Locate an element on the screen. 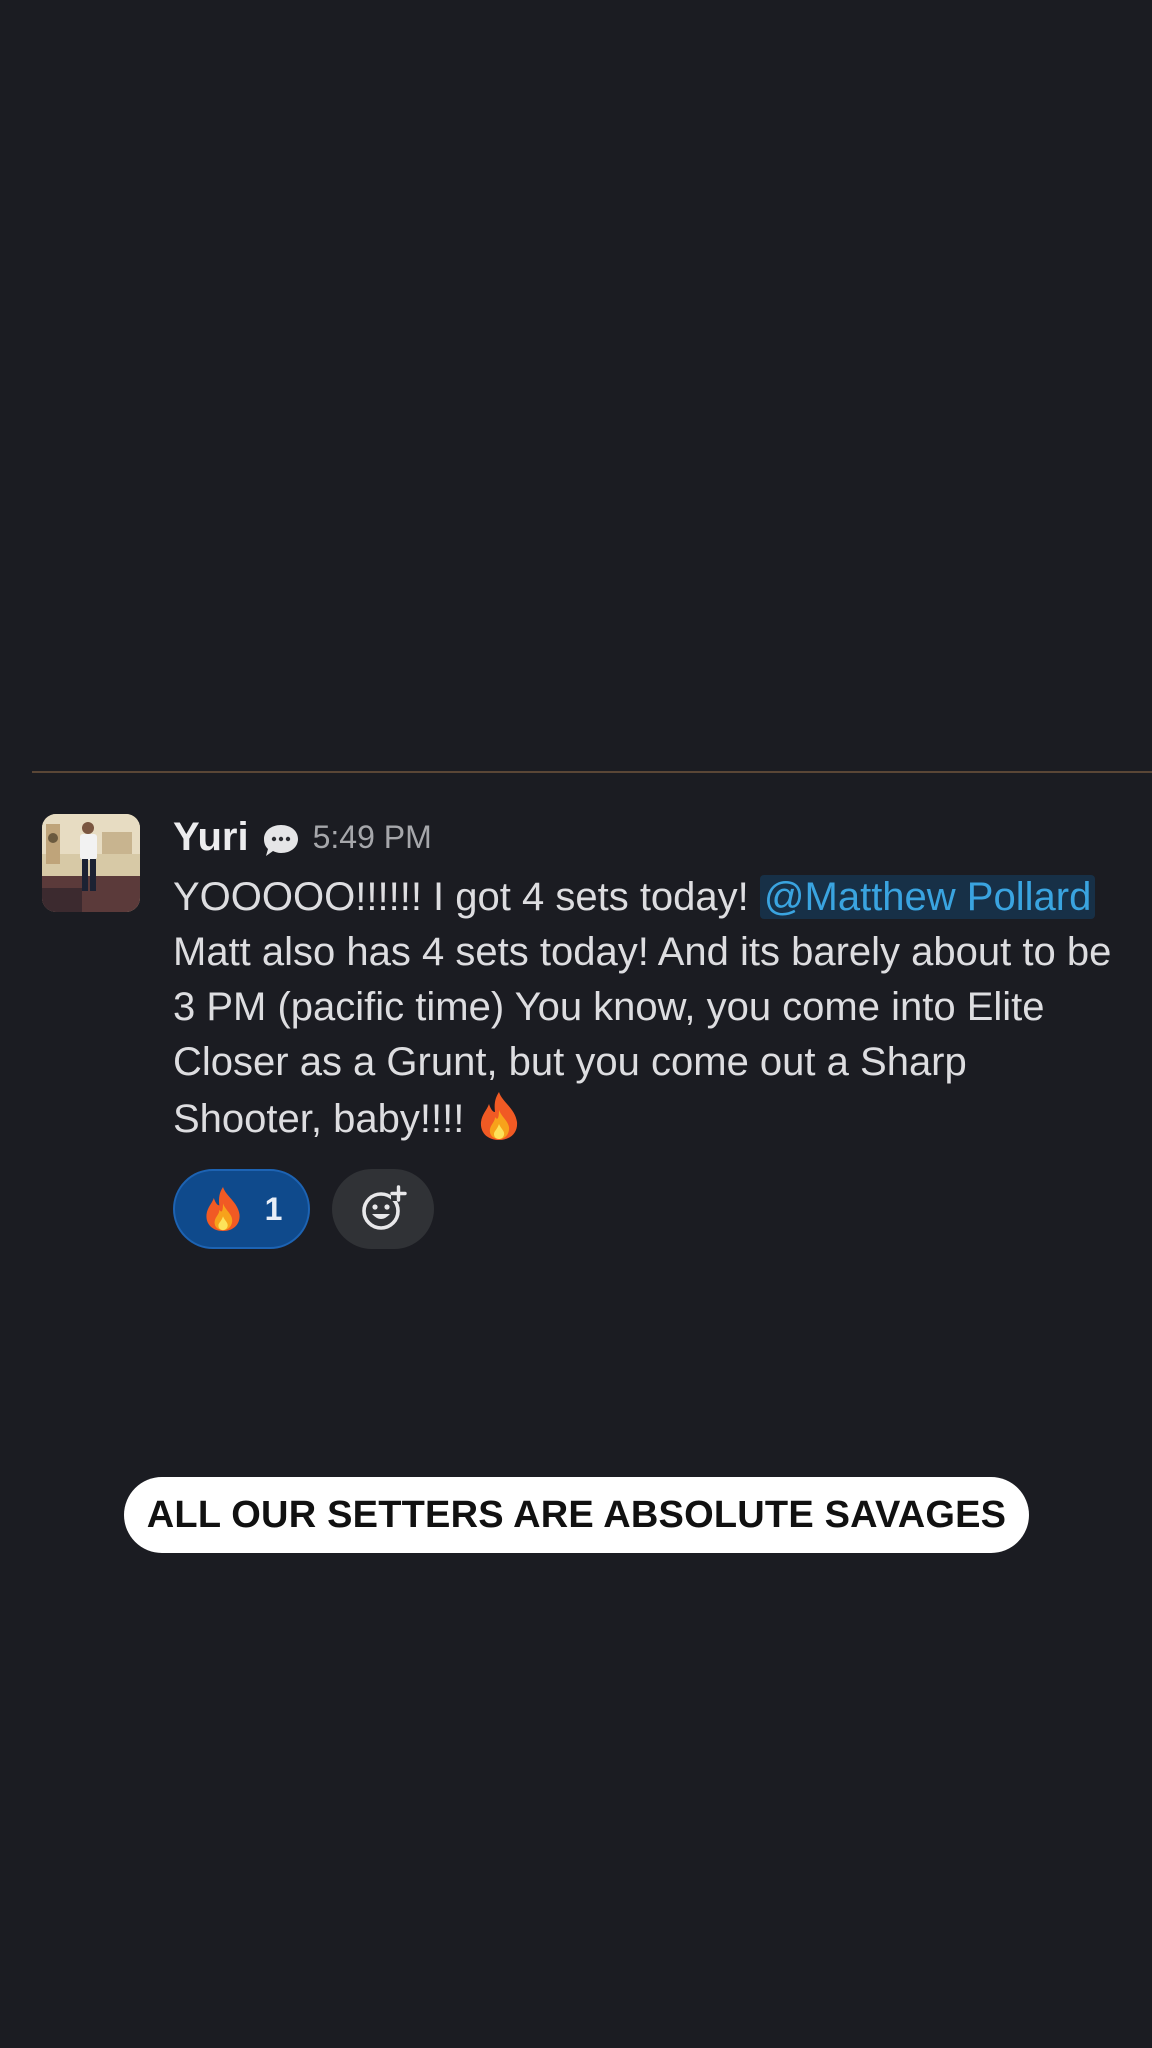 This screenshot has width=1152, height=2048. speech-bubble-icon is located at coordinates (281, 841).